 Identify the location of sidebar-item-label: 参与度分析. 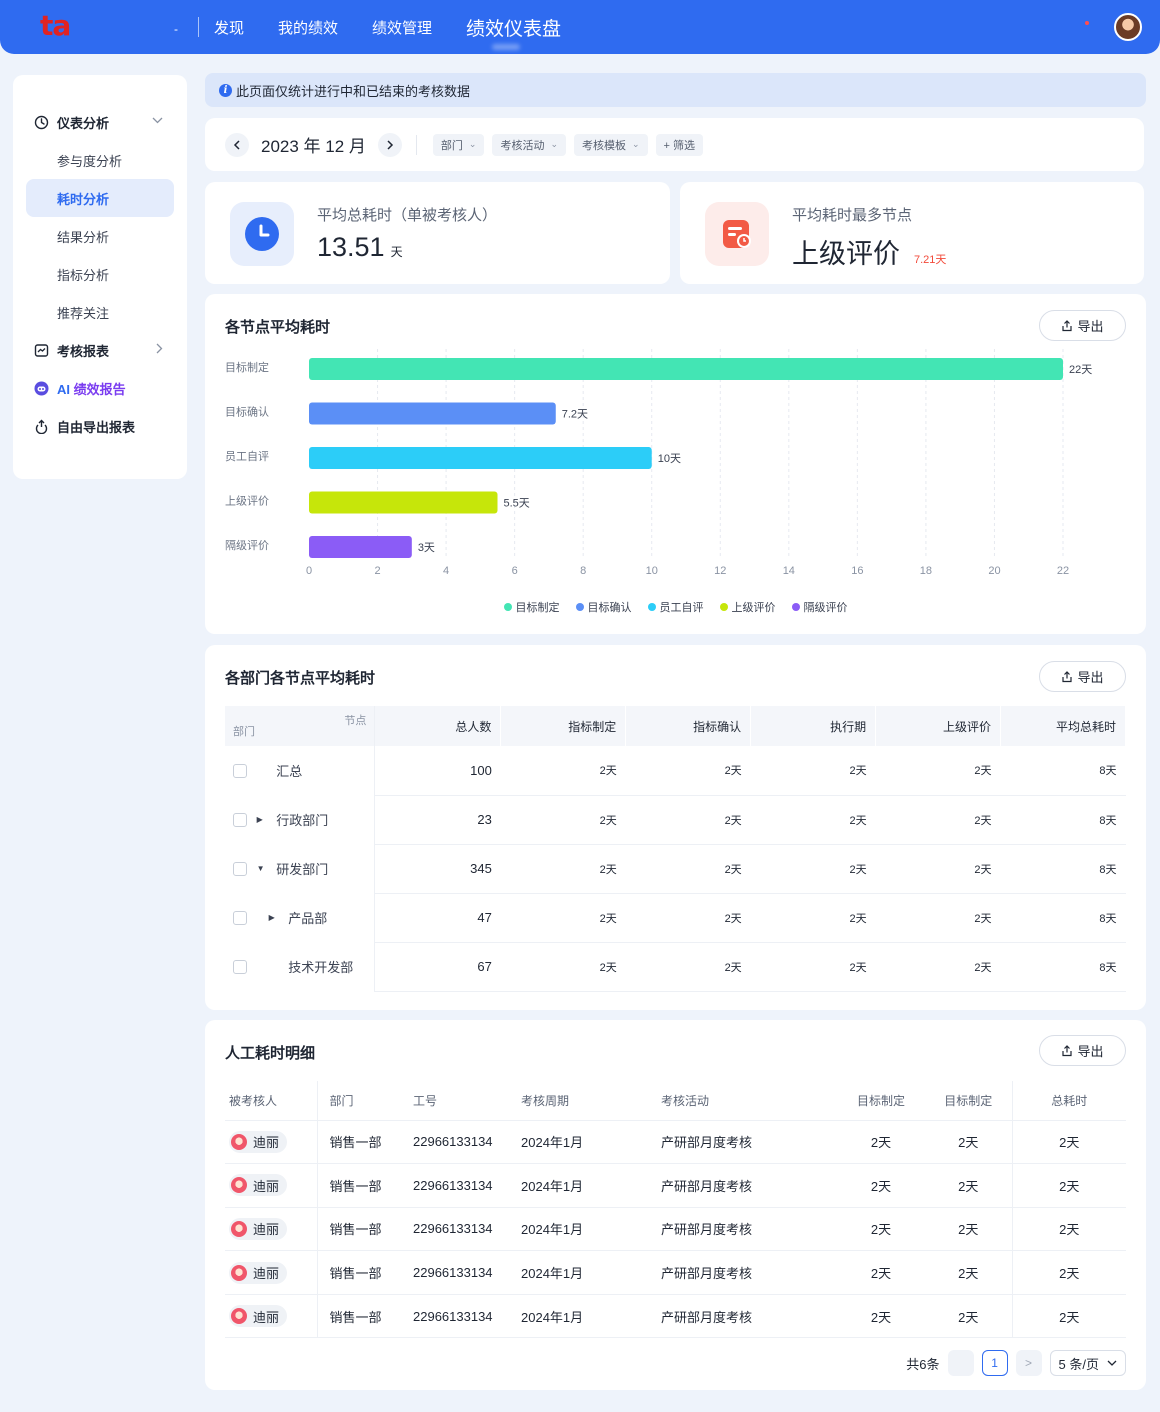
(90, 161).